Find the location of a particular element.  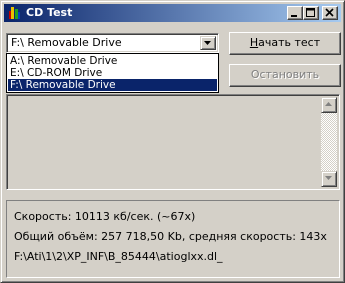

stop-button-label: Остановить is located at coordinates (285, 74).